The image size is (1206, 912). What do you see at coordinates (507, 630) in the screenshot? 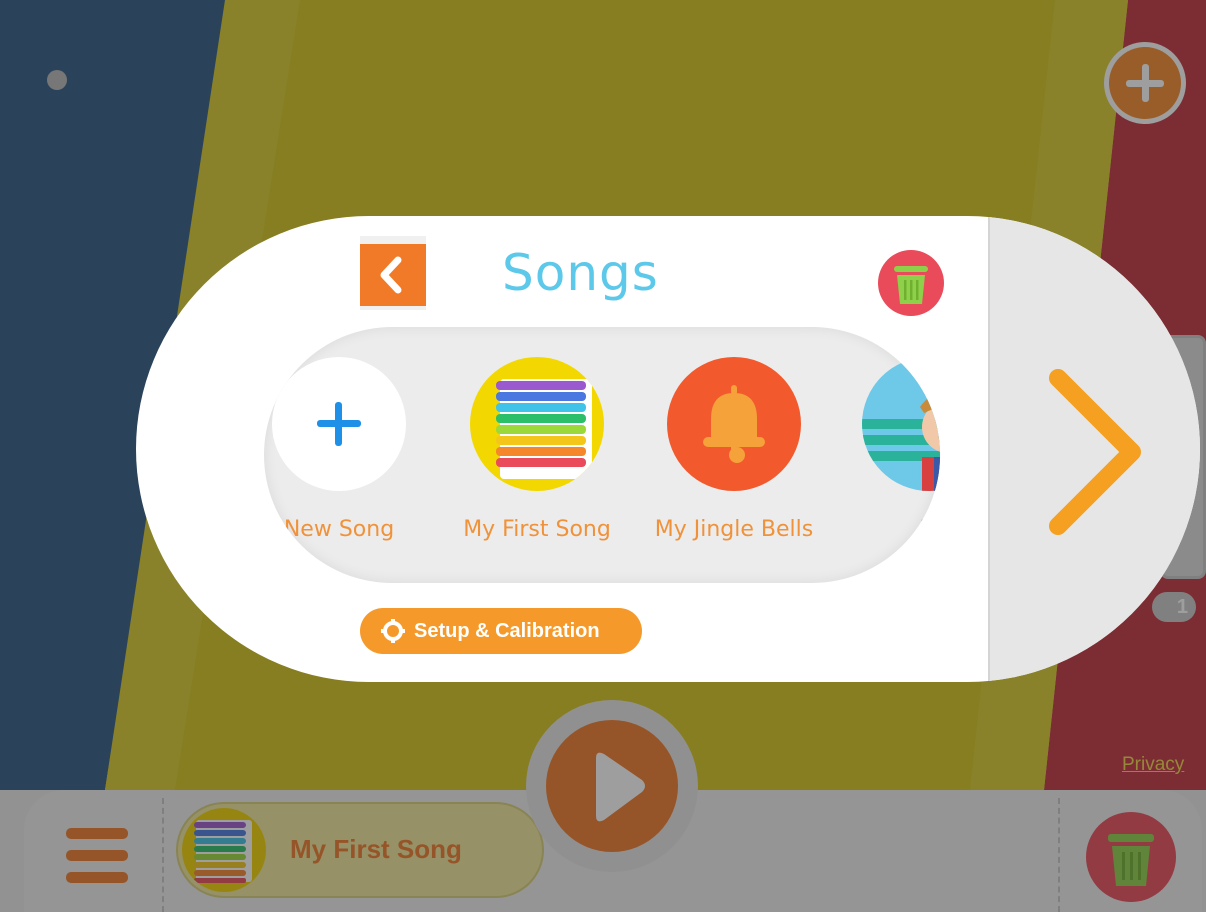
I see `setup-button-label: Setup & Calibration` at bounding box center [507, 630].